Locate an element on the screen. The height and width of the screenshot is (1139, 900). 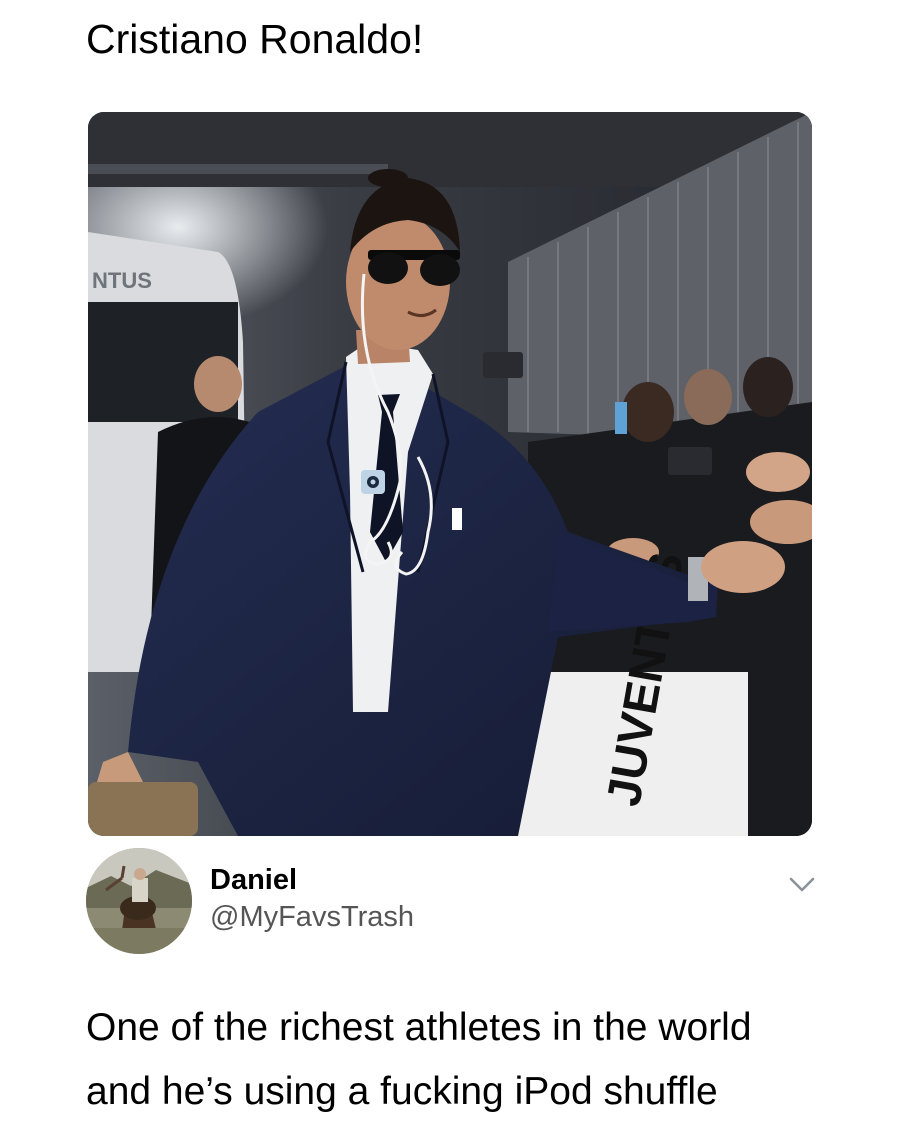
author-name: Daniel is located at coordinates (253, 880).